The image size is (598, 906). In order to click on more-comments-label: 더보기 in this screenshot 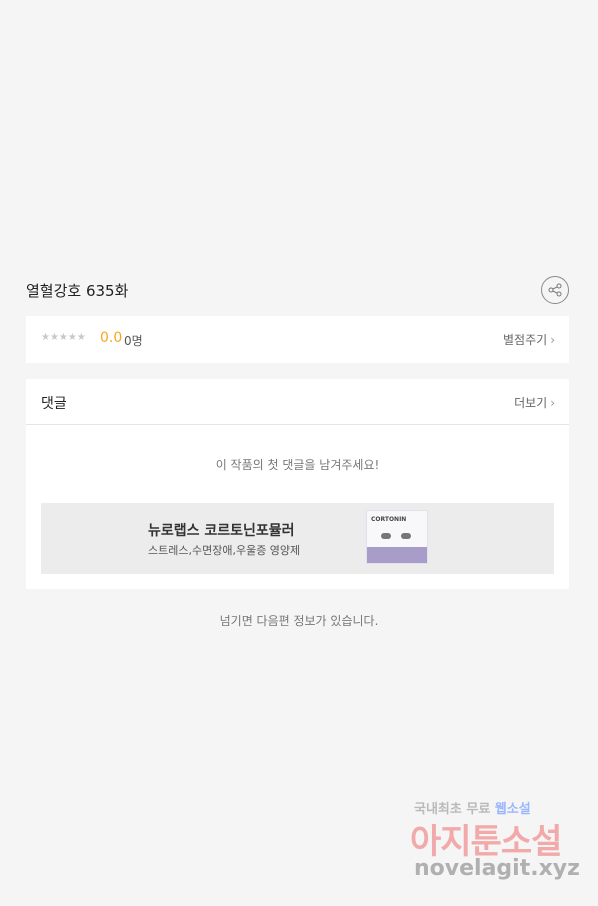, I will do `click(531, 403)`.